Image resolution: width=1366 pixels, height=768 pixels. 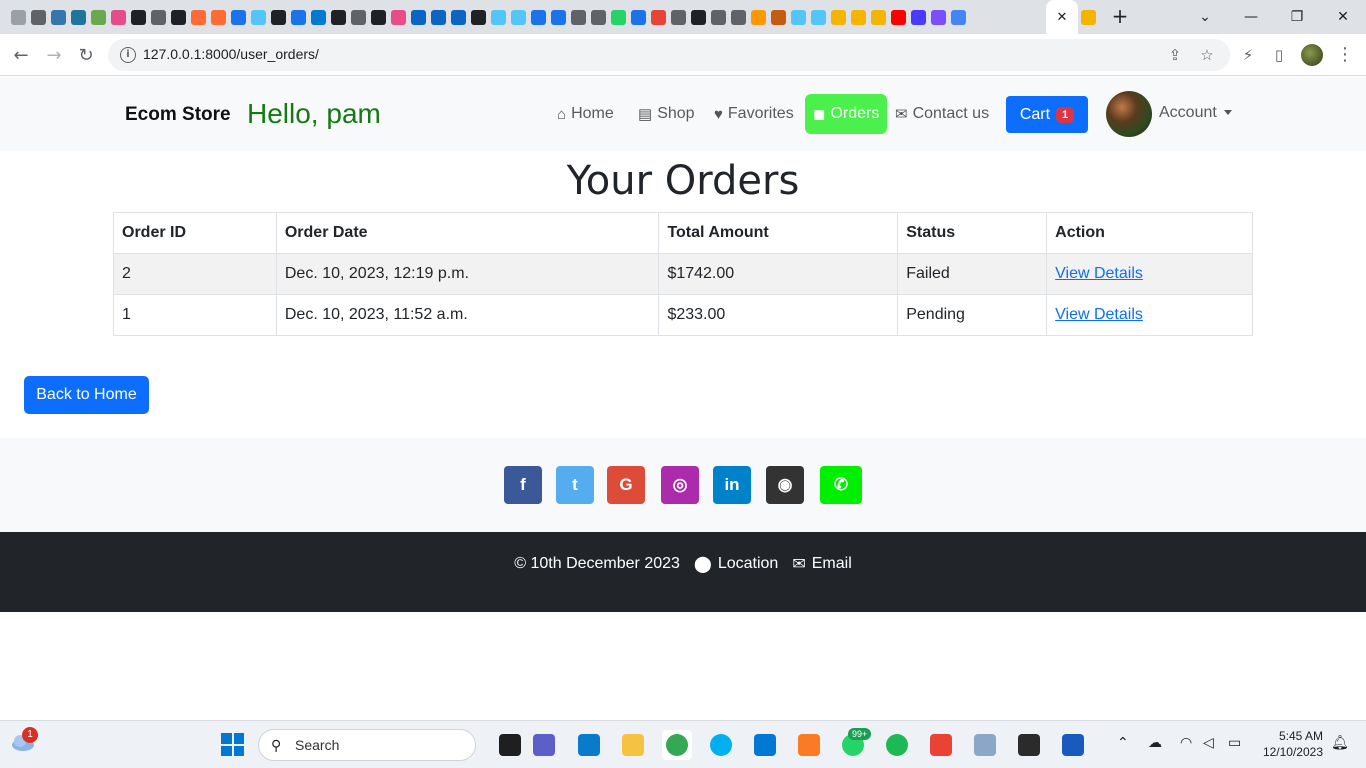 What do you see at coordinates (1343, 17) in the screenshot?
I see `close-window-button: ✕` at bounding box center [1343, 17].